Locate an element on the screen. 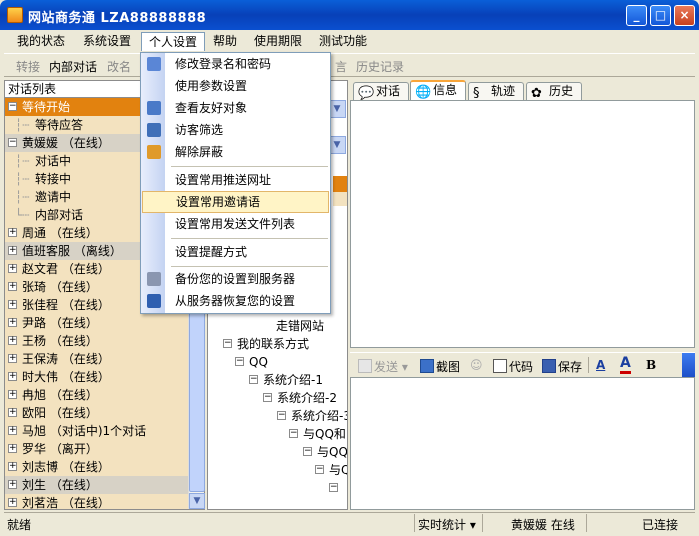  rename-button: 改名 is located at coordinates (119, 66).